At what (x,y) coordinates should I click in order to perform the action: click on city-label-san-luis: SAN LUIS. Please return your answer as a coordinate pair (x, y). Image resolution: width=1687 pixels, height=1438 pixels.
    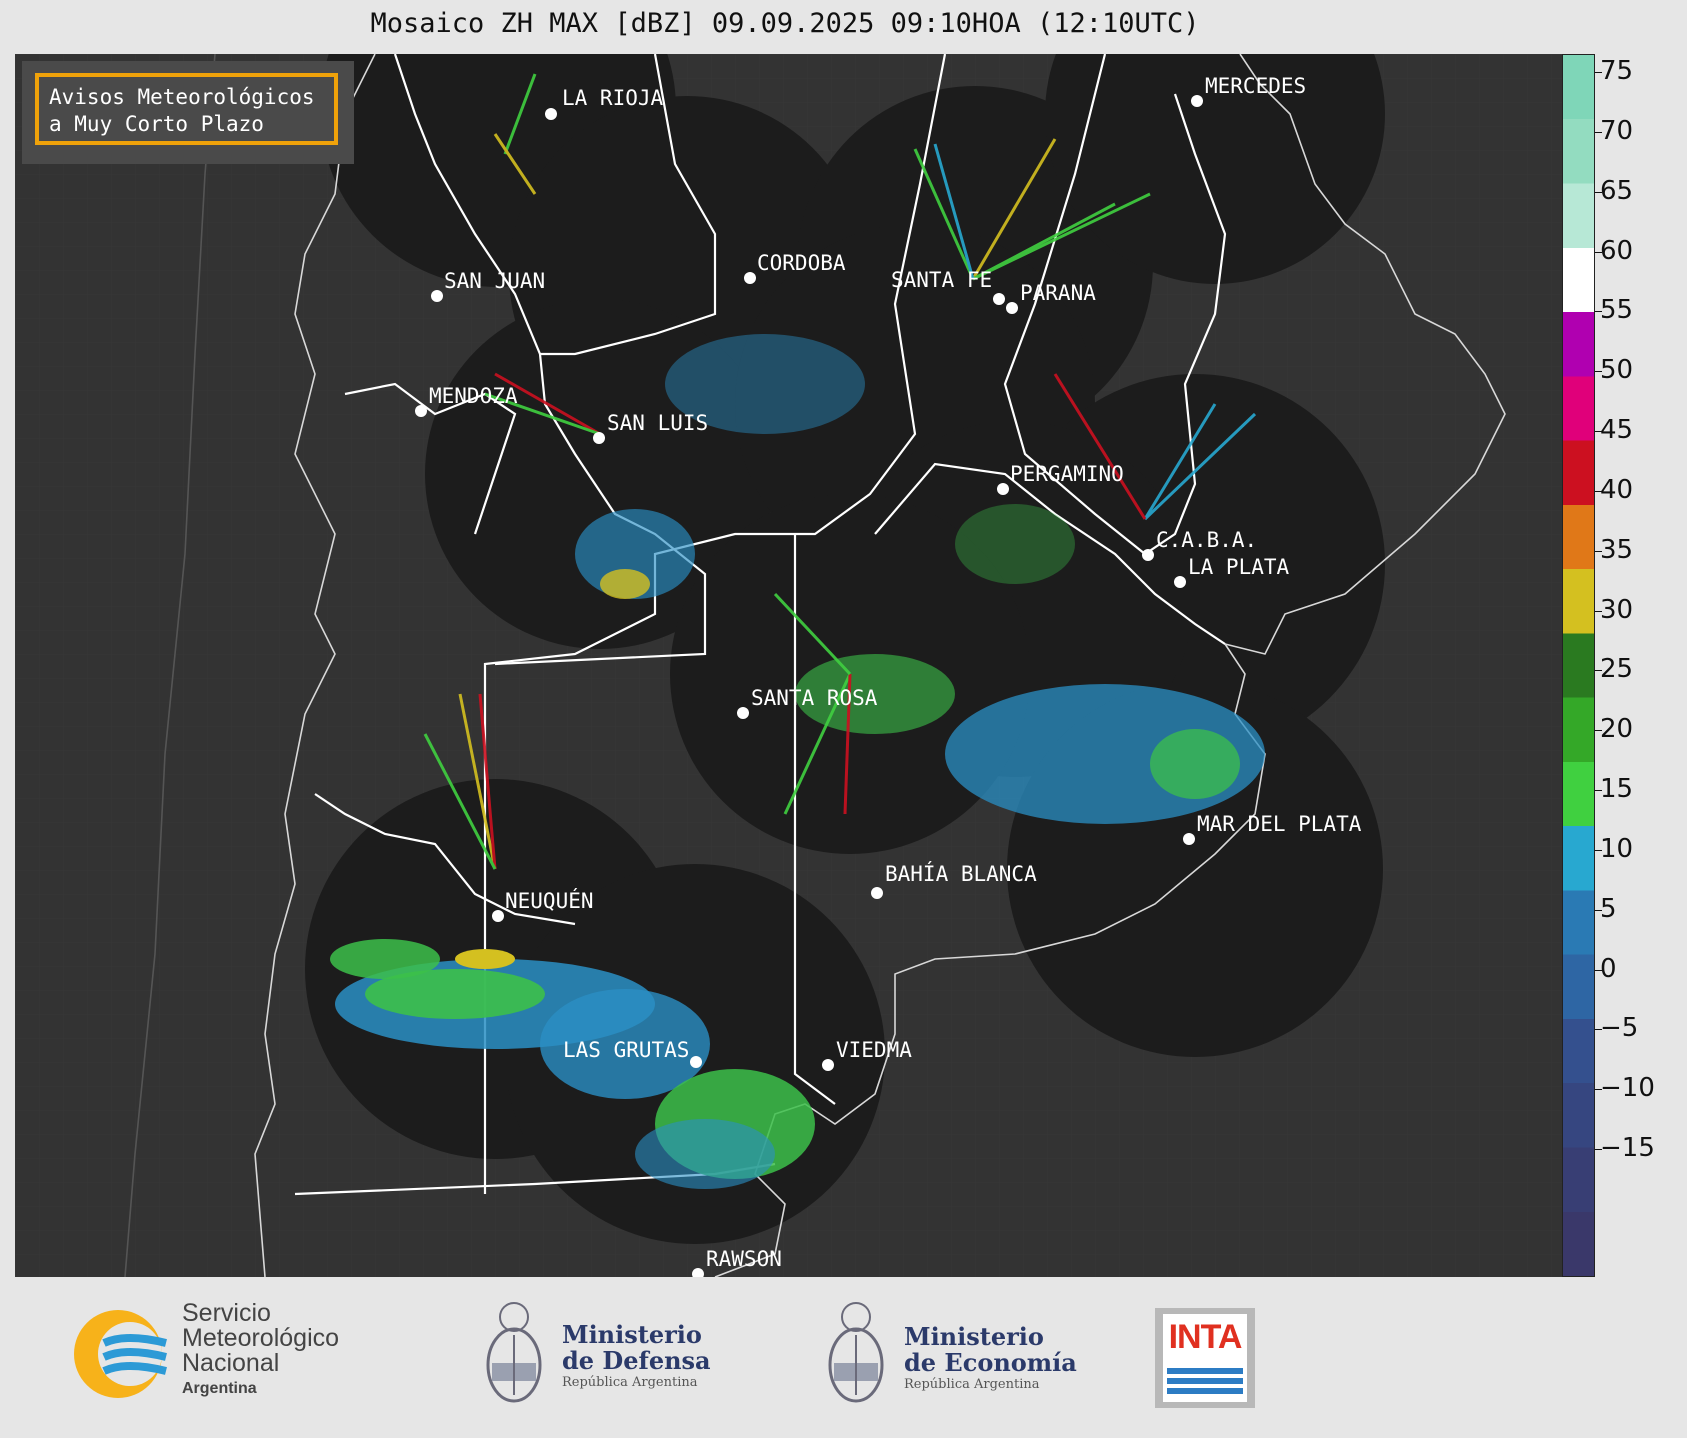
    Looking at the image, I should click on (658, 423).